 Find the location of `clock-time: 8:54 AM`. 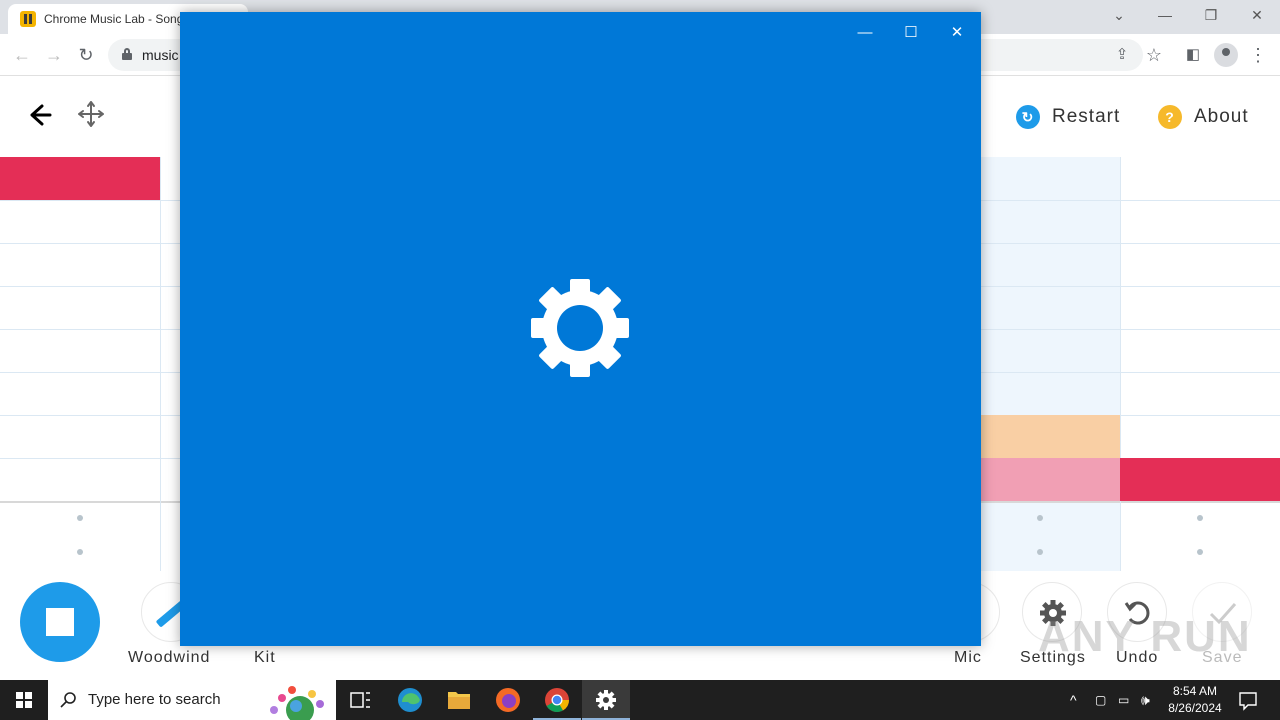

clock-time: 8:54 AM is located at coordinates (1195, 691).